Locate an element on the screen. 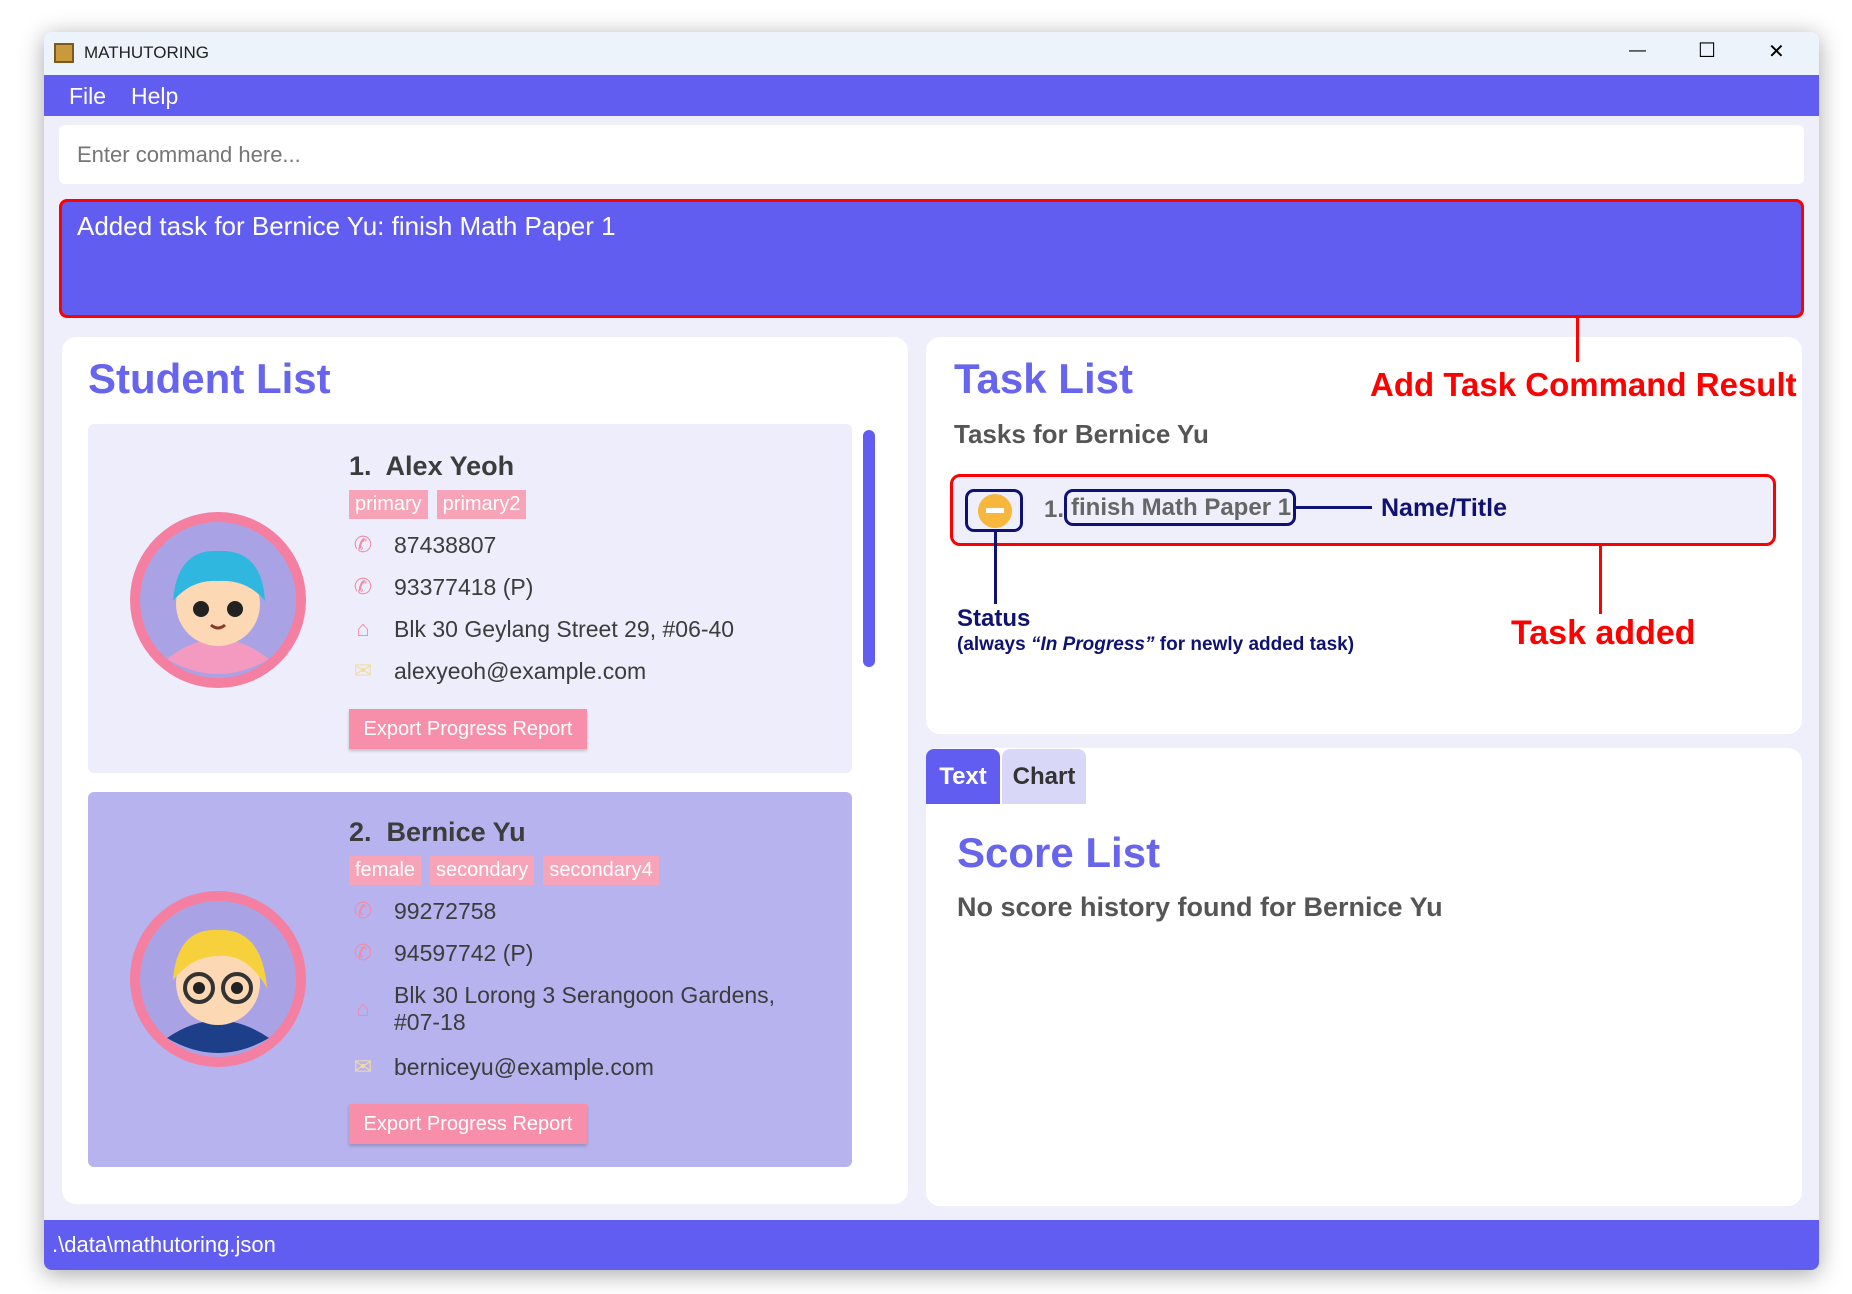 Image resolution: width=1852 pixels, height=1294 pixels. tab-chart: Chart is located at coordinates (1044, 776).